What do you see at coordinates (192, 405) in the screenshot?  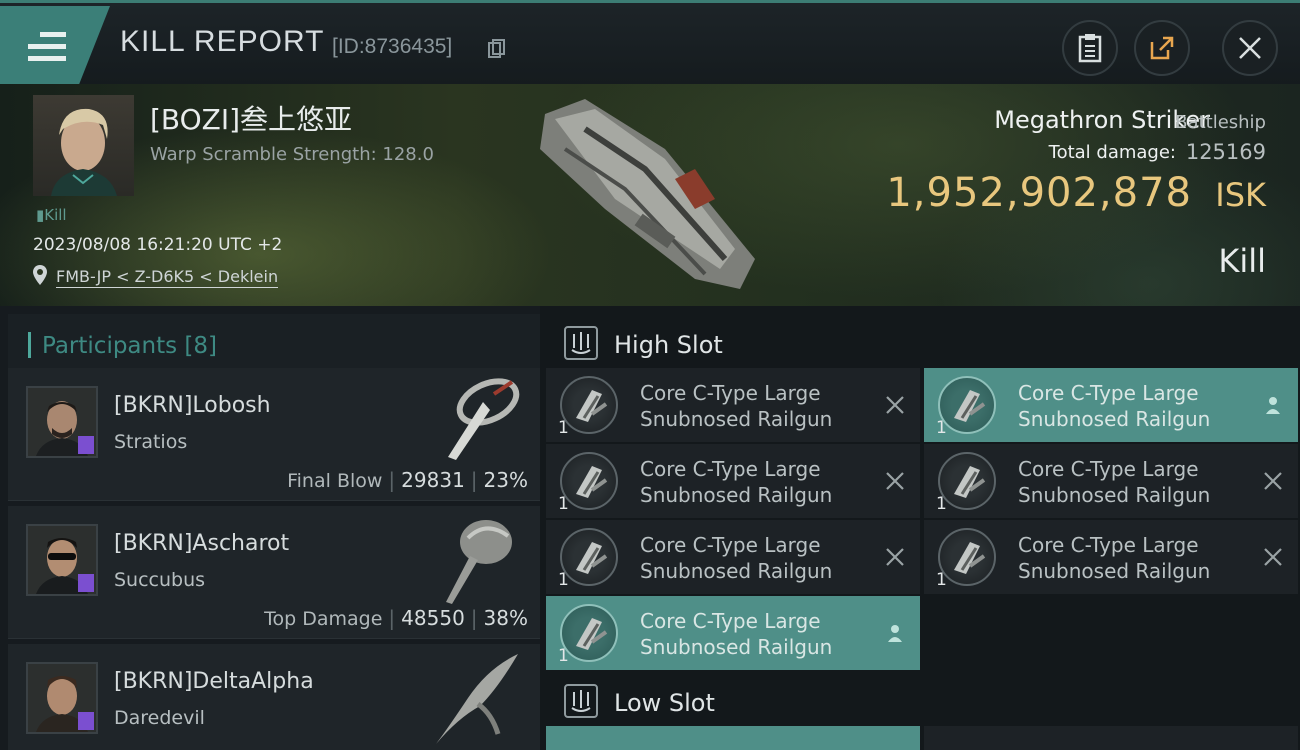 I see `participant-name: [BKRN]Lobosh` at bounding box center [192, 405].